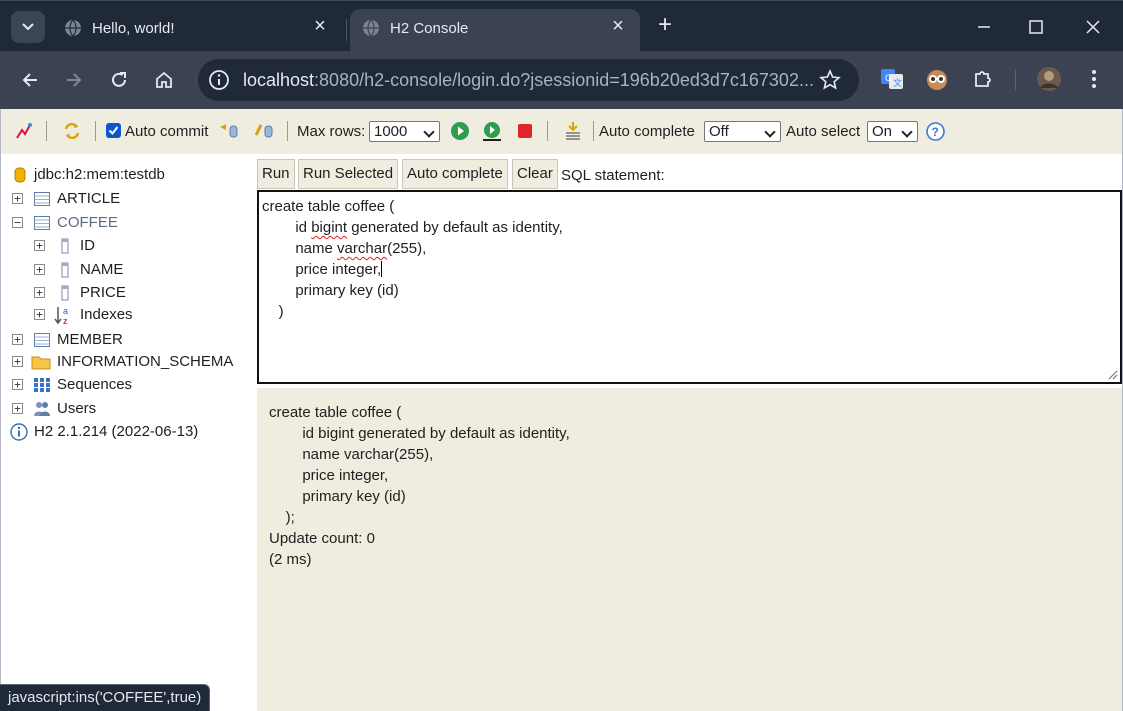 The height and width of the screenshot is (711, 1123). I want to click on arrow-left-icon, so click(29, 80).